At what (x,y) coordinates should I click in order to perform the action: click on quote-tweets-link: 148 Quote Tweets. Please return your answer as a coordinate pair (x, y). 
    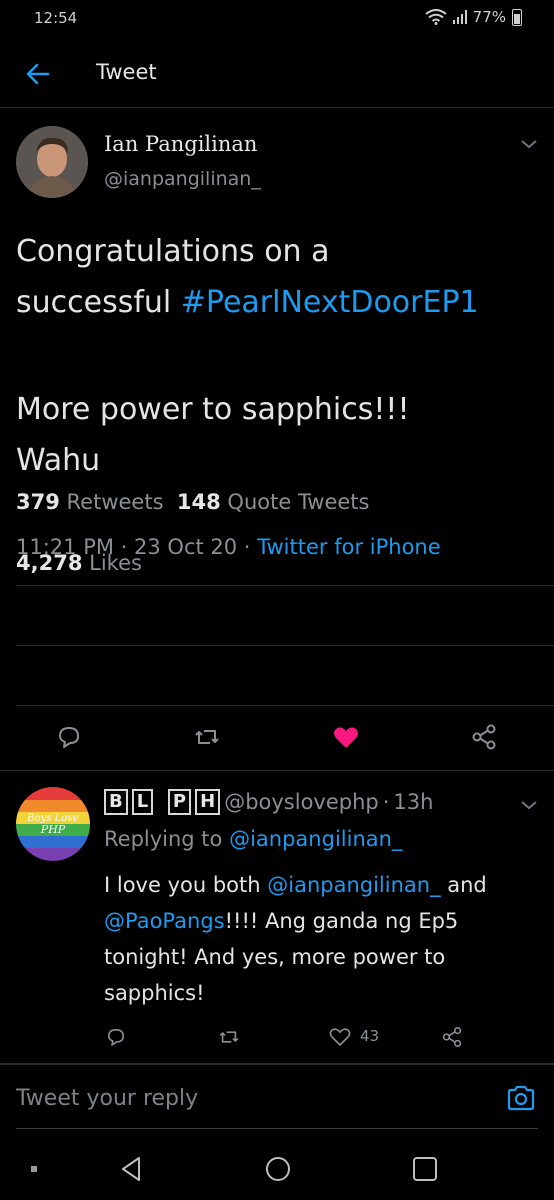
    Looking at the image, I should click on (273, 502).